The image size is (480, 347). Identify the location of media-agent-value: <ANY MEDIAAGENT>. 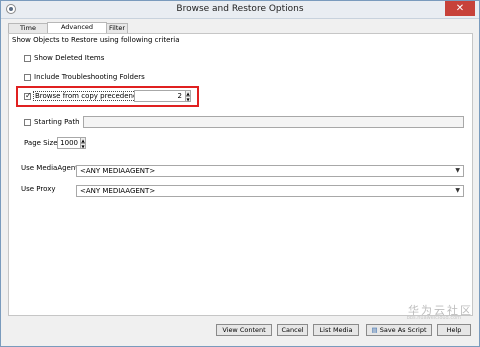
(118, 171).